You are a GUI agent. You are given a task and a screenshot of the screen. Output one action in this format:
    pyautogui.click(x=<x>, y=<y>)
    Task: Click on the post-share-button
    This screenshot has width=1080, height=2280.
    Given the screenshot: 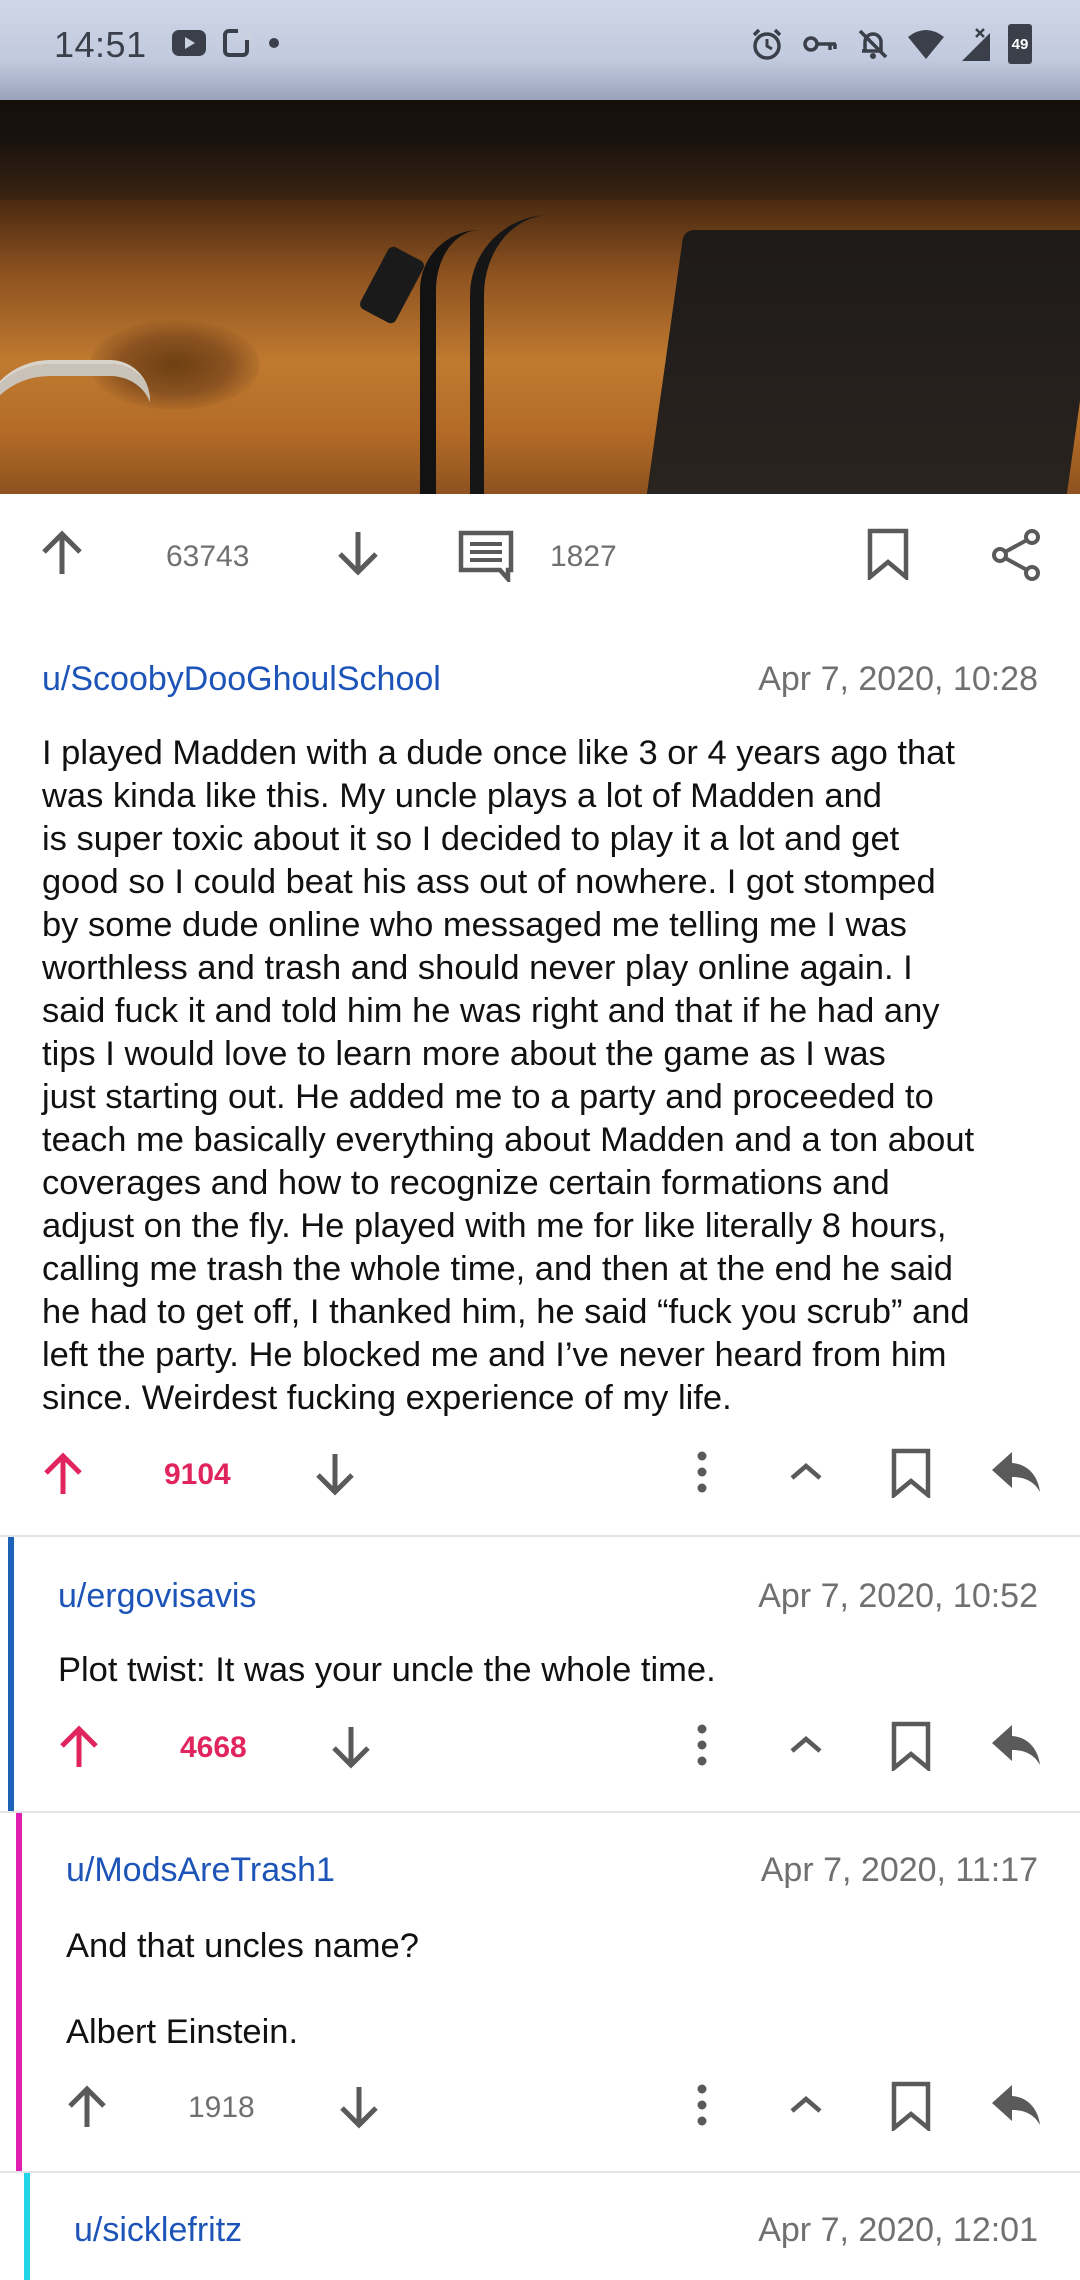 What is the action you would take?
    pyautogui.click(x=1016, y=555)
    